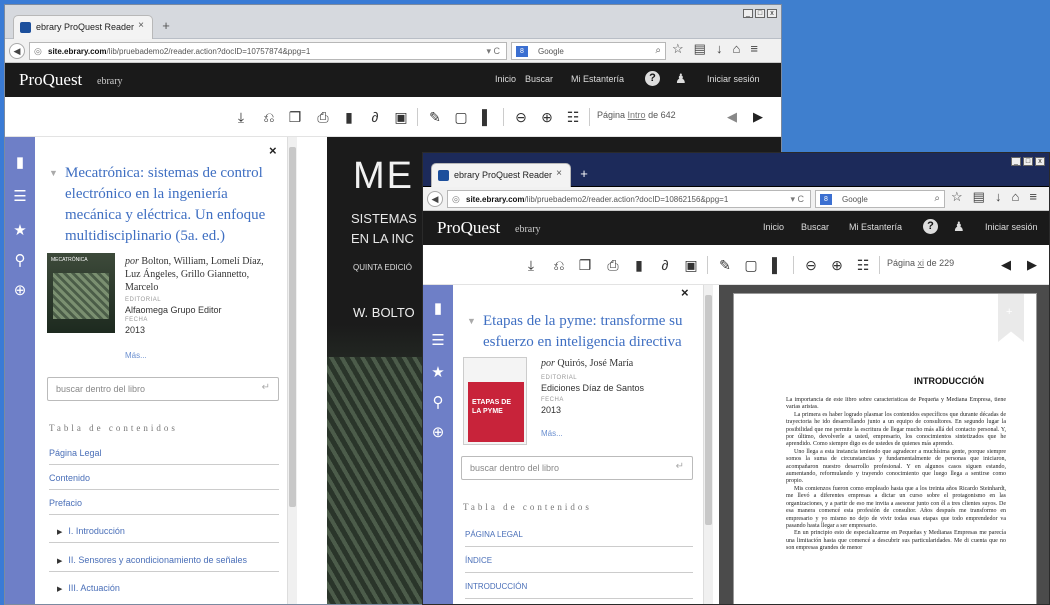 This screenshot has height=605, width=1050. I want to click on front-tab: ebrary ProQuest Reader ×, so click(501, 175).